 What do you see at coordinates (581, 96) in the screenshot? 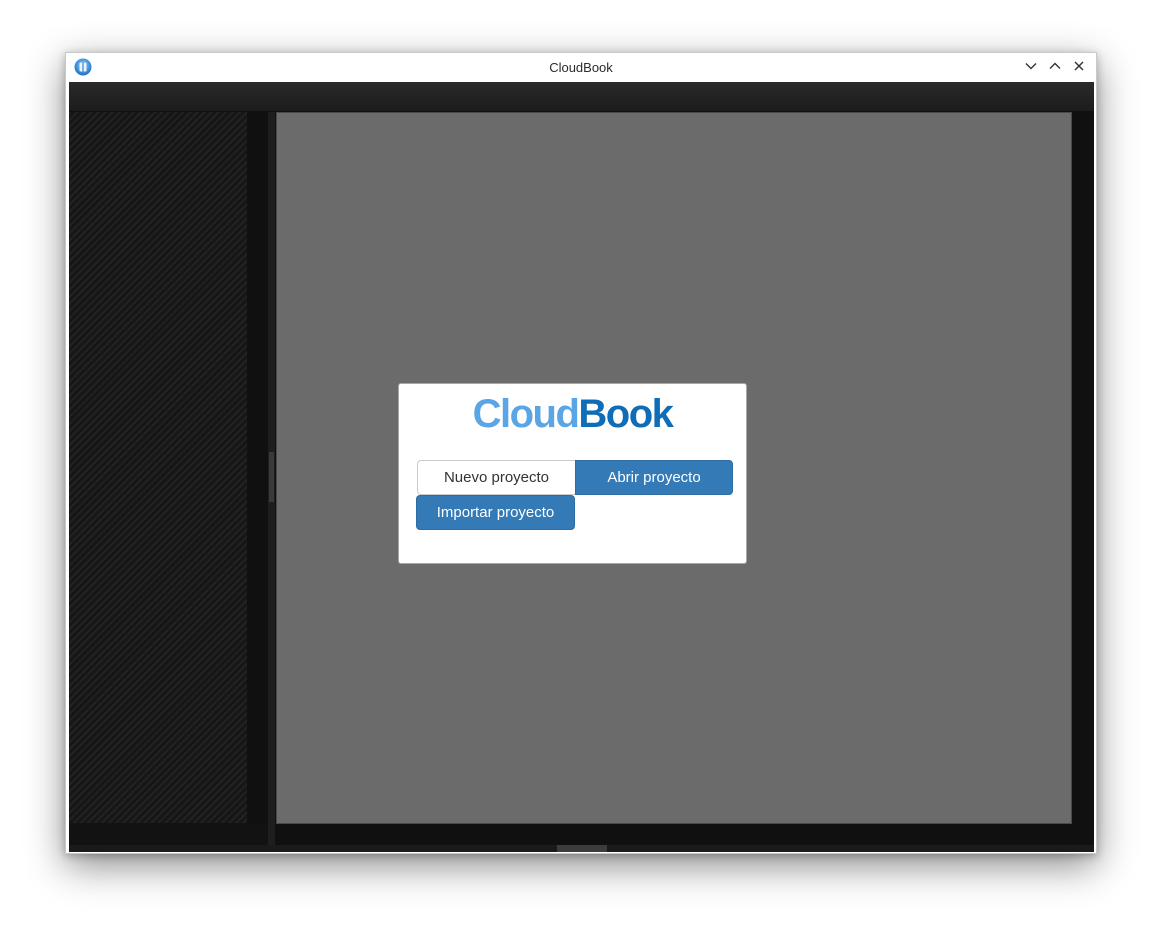
I see `toolbar` at bounding box center [581, 96].